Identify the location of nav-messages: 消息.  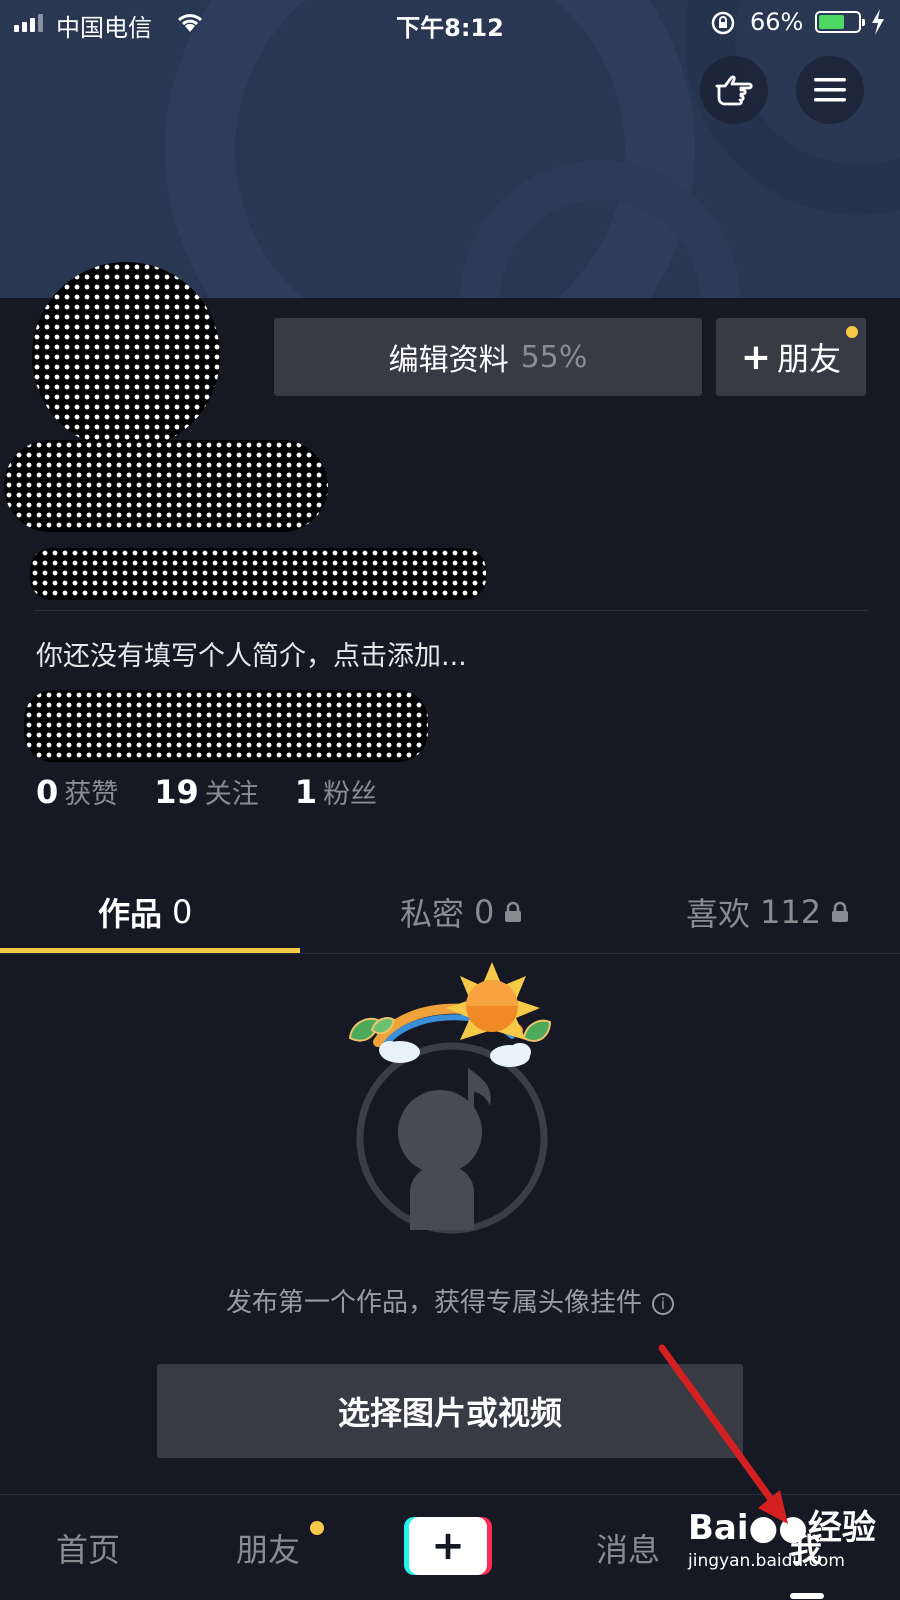
(628, 1548).